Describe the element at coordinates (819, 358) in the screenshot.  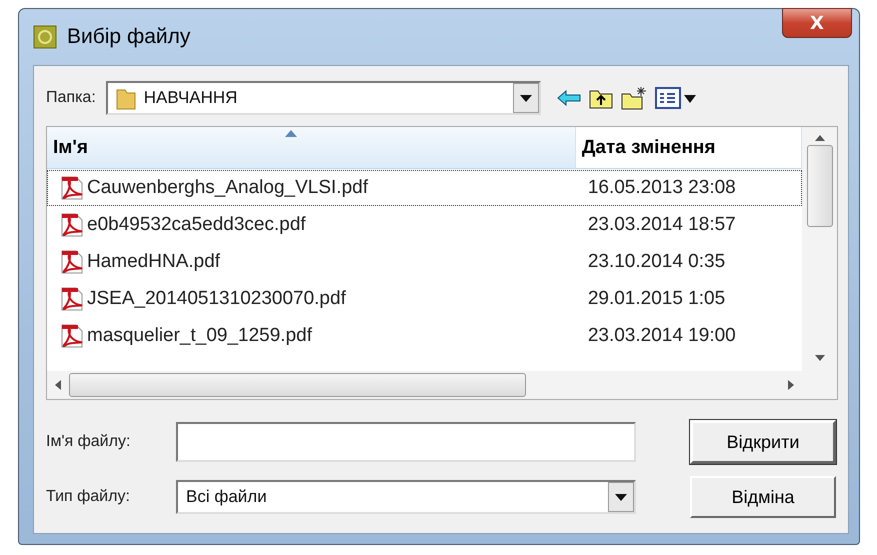
I see `scroll-down-icon` at that location.